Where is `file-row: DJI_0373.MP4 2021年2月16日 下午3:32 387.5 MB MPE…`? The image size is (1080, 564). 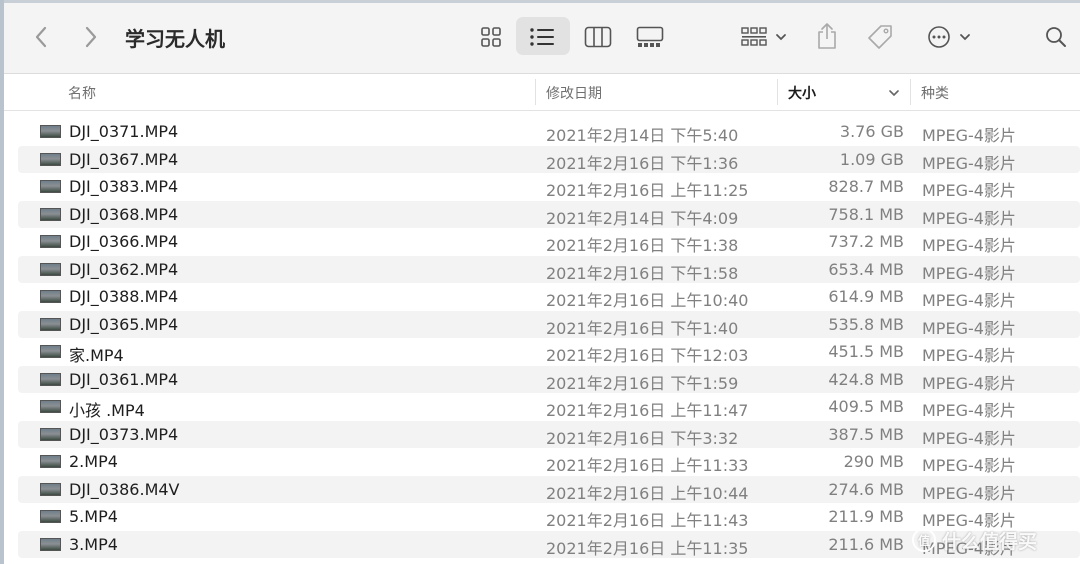
file-row: DJI_0373.MP4 2021年2月16日 下午3:32 387.5 MB MPE… is located at coordinates (549, 434).